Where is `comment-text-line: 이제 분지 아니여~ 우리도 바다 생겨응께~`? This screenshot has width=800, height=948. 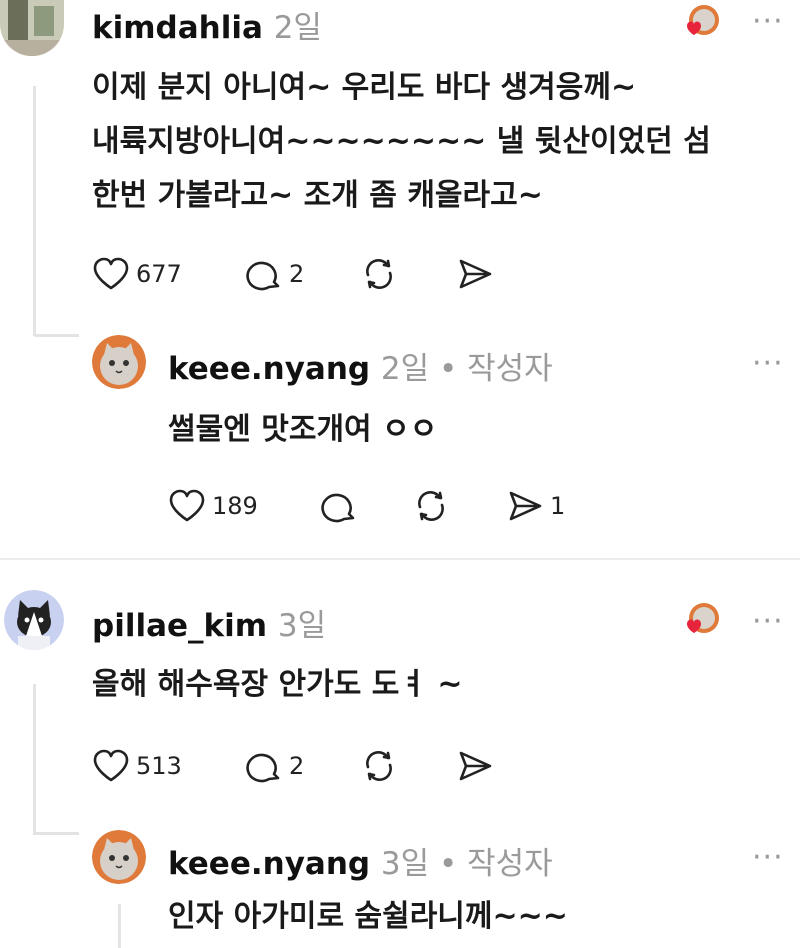
comment-text-line: 이제 분지 아니여~ 우리도 바다 생겨응께~ is located at coordinates (364, 87).